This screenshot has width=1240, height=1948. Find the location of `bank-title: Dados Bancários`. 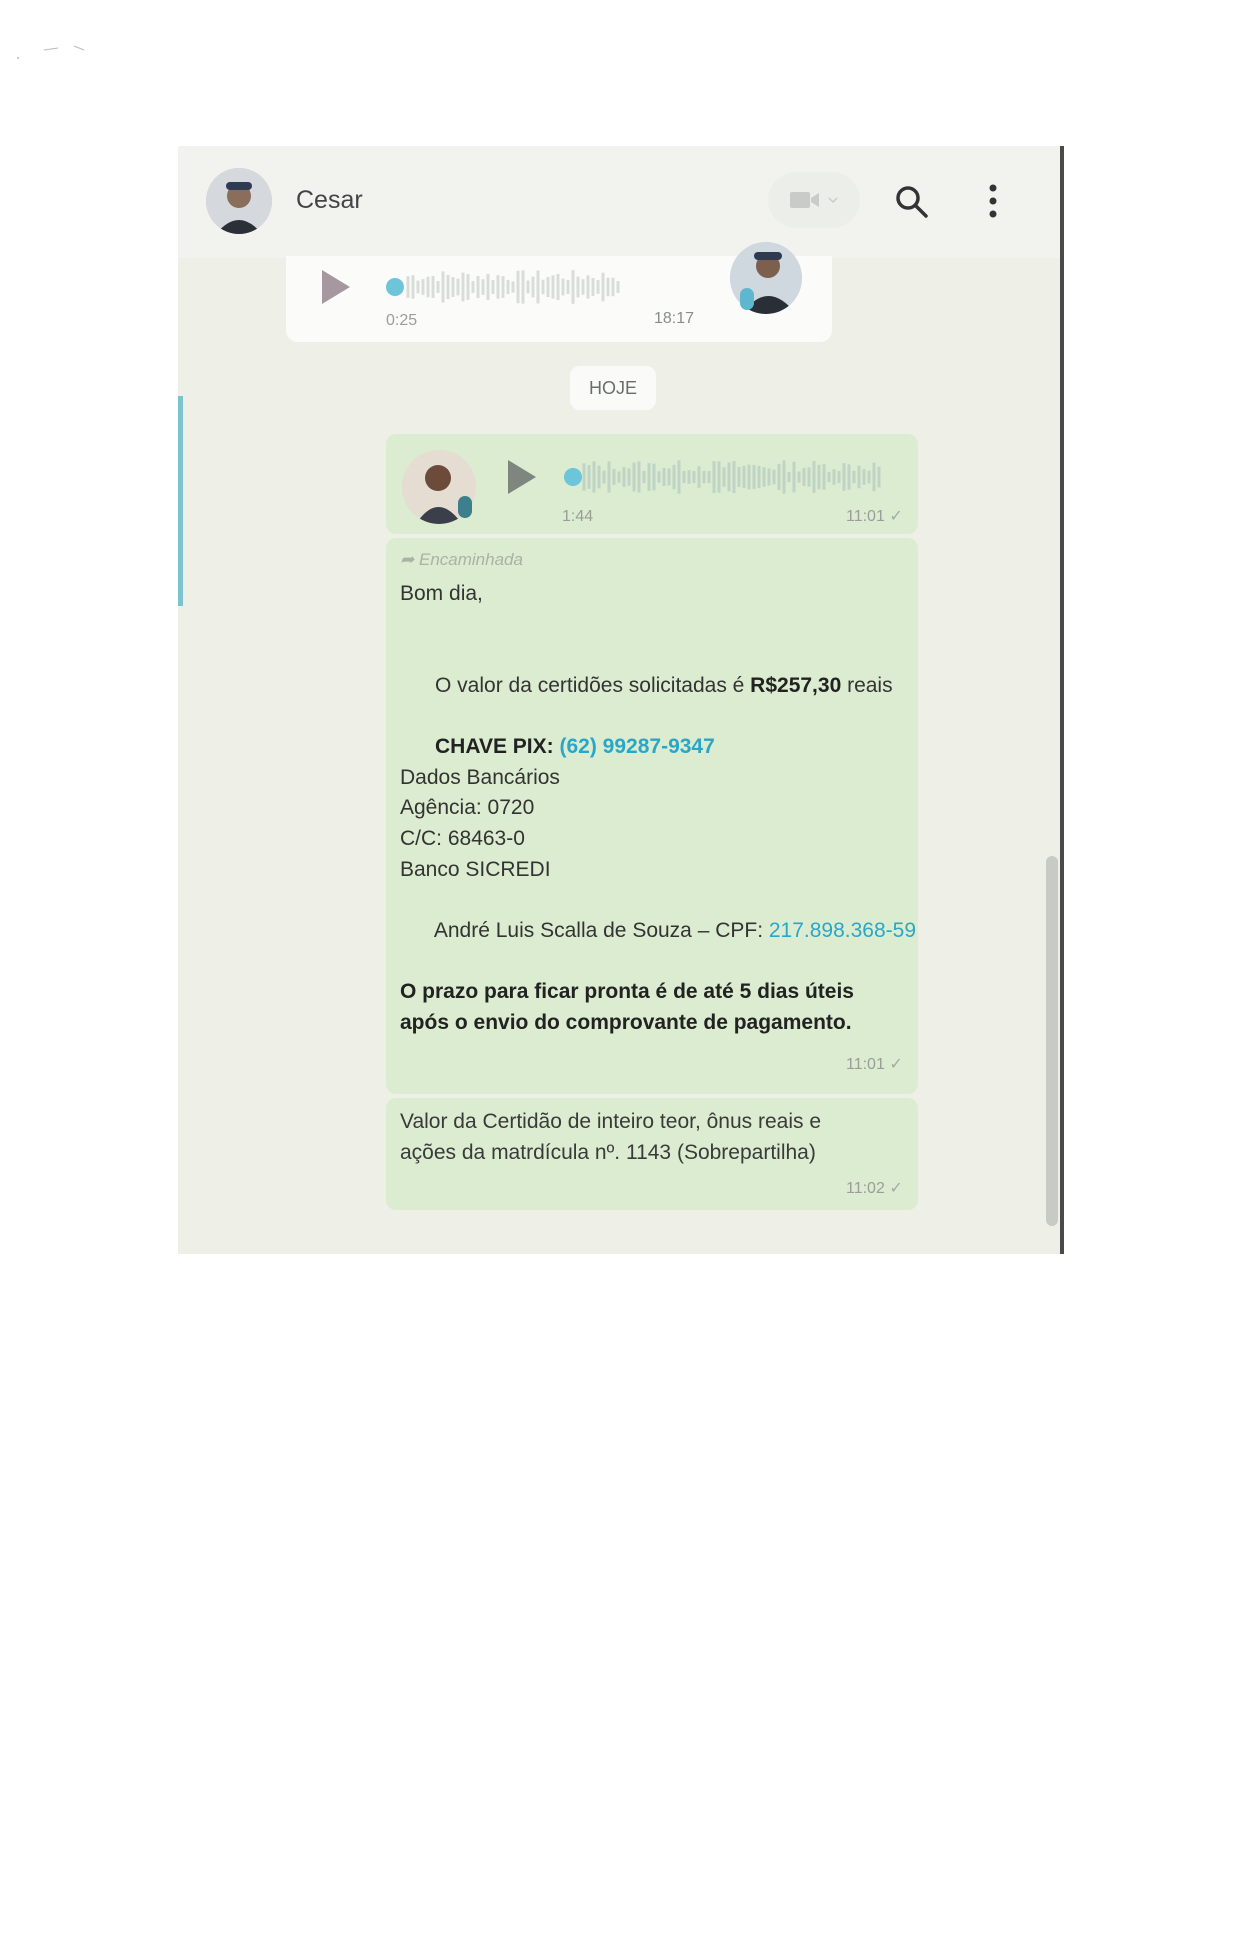

bank-title: Dados Bancários is located at coordinates (480, 777).